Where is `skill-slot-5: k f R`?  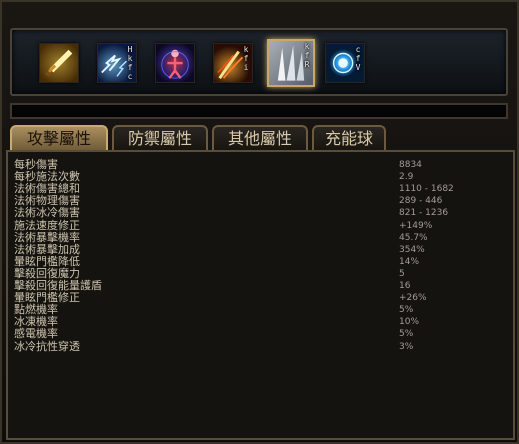
skill-slot-5: k f R is located at coordinates (291, 63).